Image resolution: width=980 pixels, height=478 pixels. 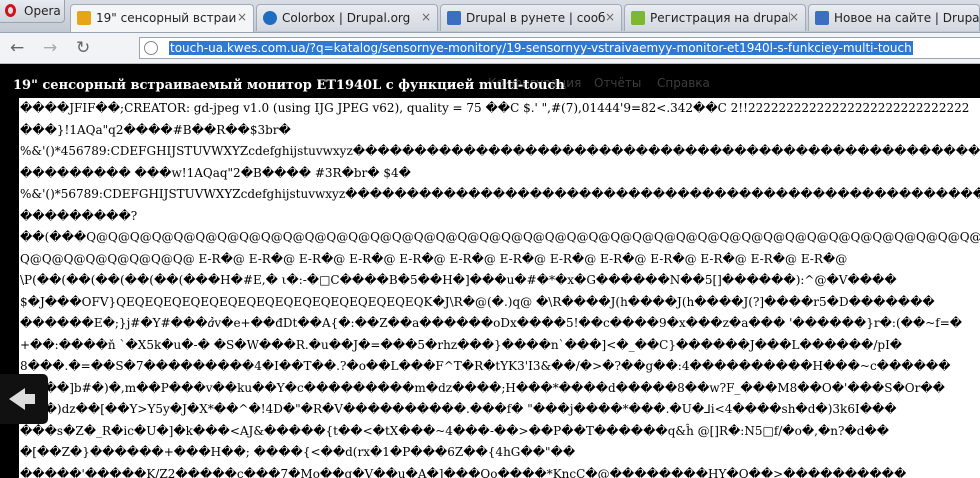 I want to click on opera-logo-icon, so click(x=10, y=10).